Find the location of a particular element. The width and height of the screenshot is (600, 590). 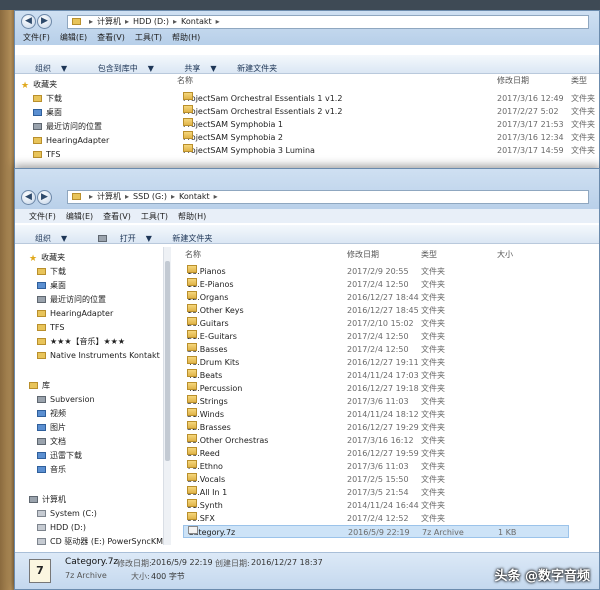

nav-native-instruments: Native Instruments Kontakt wit is located at coordinates (99, 355).